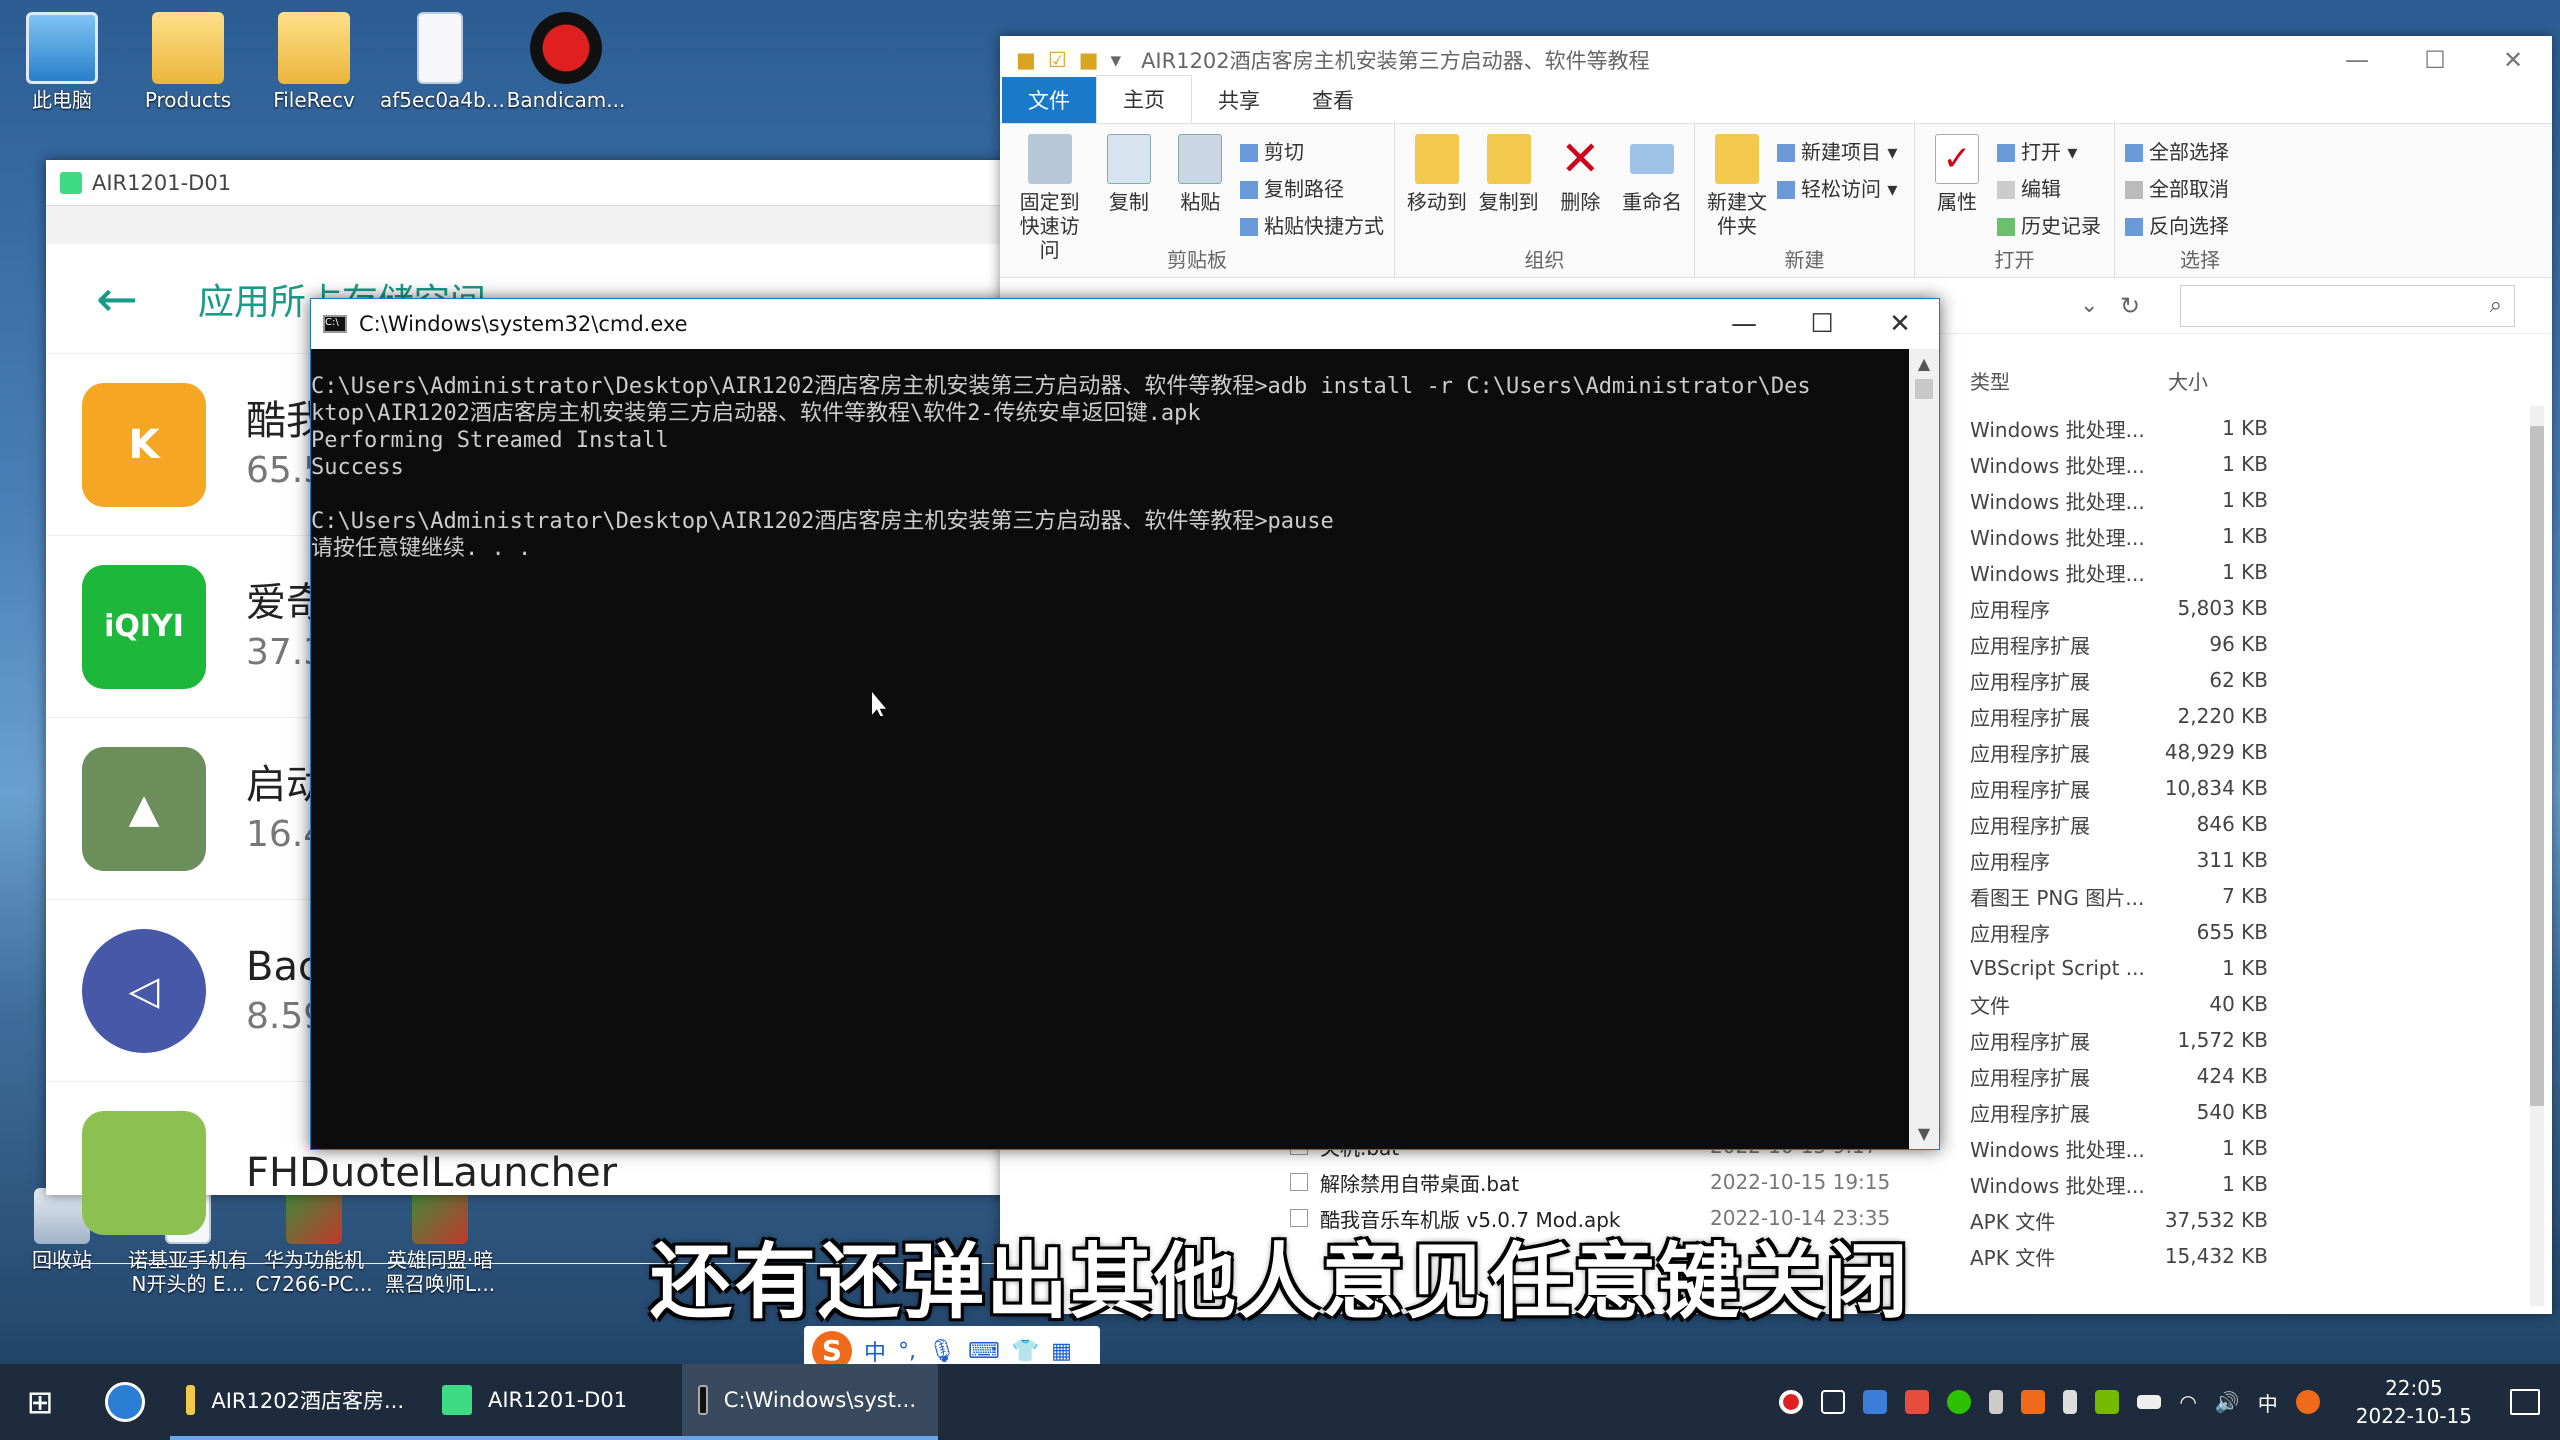 The width and height of the screenshot is (2560, 1440). What do you see at coordinates (2250, 1004) in the screenshot?
I see `table-row: 文件 40 KB` at bounding box center [2250, 1004].